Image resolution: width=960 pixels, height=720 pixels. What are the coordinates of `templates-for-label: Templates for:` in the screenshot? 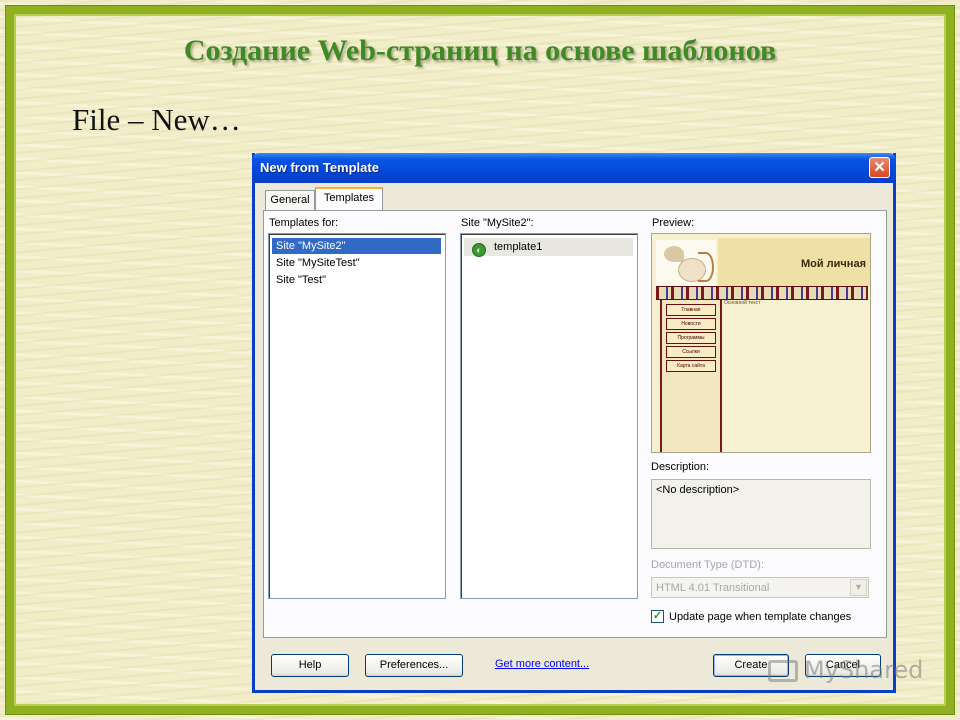 It's located at (304, 223).